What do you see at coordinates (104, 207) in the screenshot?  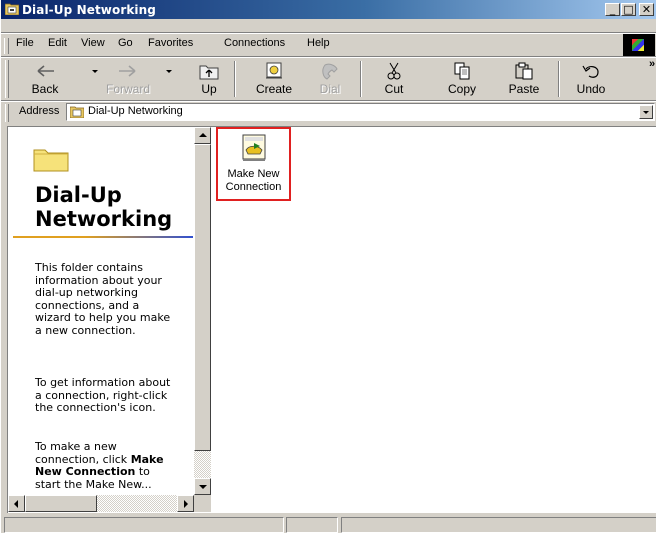 I see `pane-title: Dial-Up Networking` at bounding box center [104, 207].